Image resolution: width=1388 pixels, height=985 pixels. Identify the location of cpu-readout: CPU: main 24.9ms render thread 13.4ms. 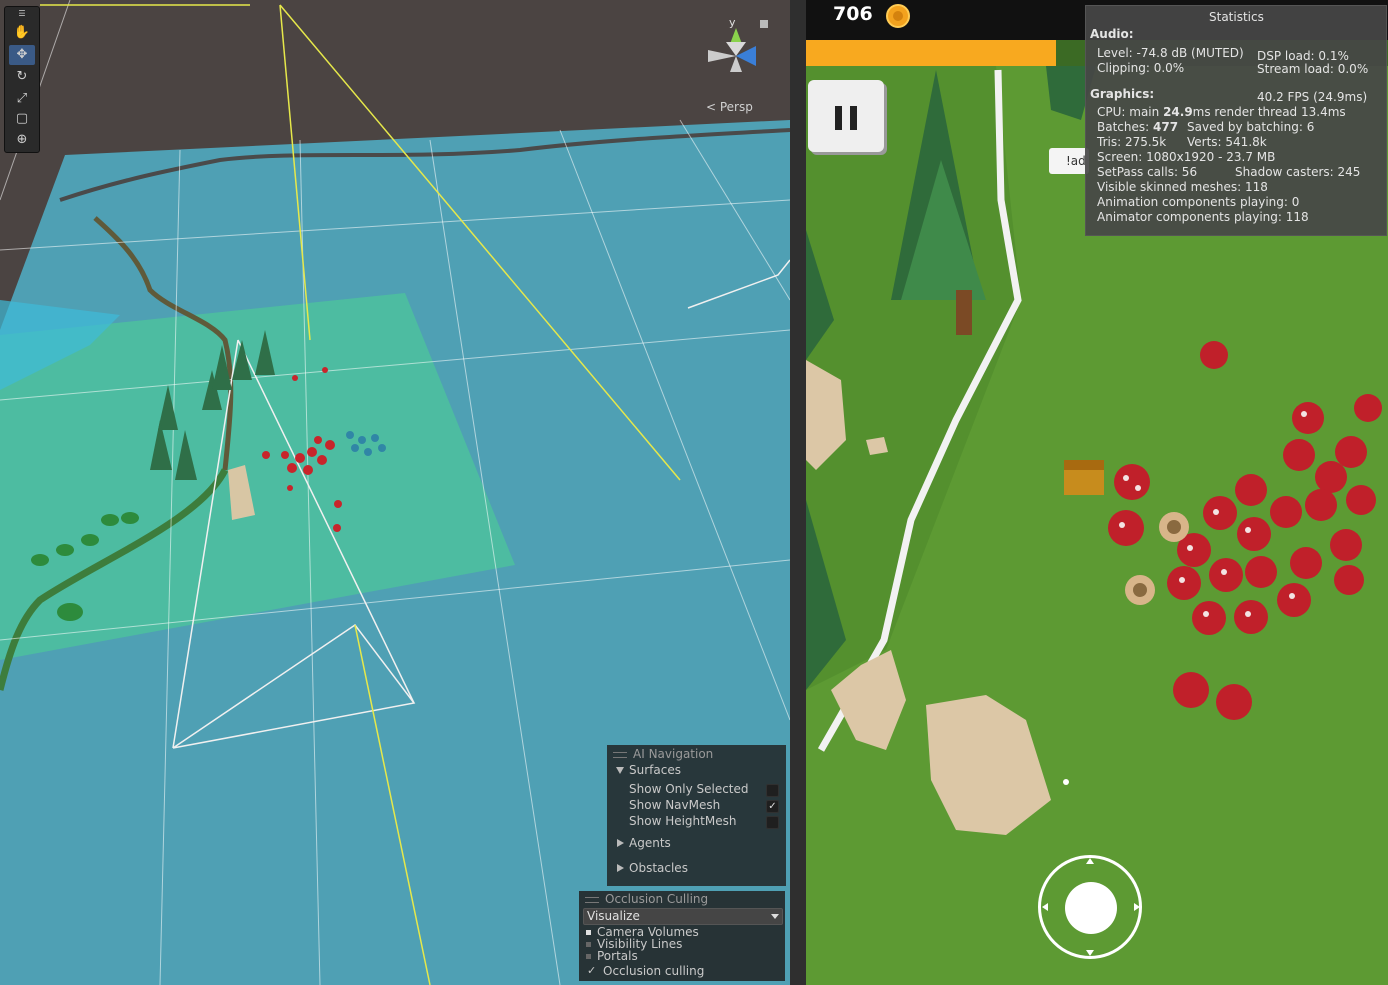
(1221, 112).